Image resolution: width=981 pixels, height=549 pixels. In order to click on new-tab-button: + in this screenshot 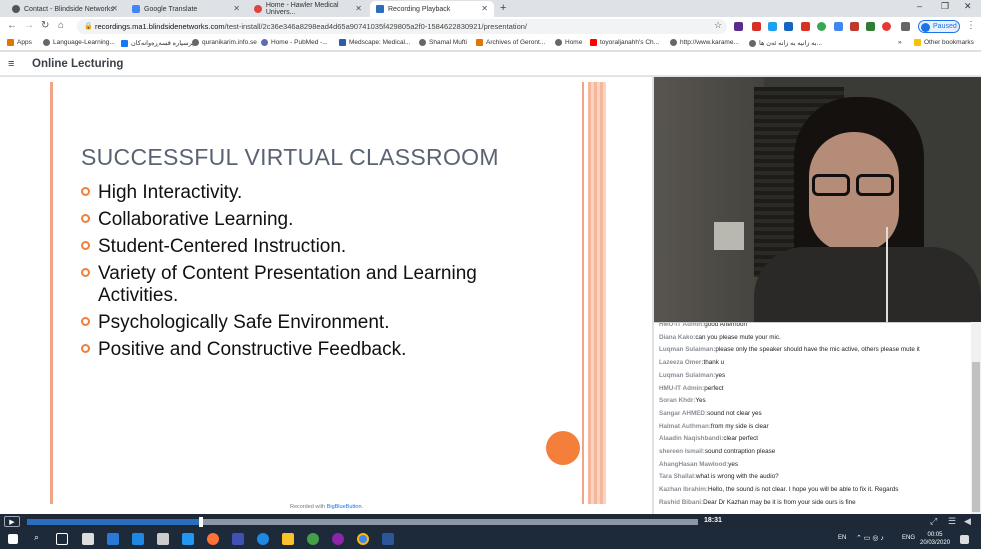, I will do `click(503, 8)`.